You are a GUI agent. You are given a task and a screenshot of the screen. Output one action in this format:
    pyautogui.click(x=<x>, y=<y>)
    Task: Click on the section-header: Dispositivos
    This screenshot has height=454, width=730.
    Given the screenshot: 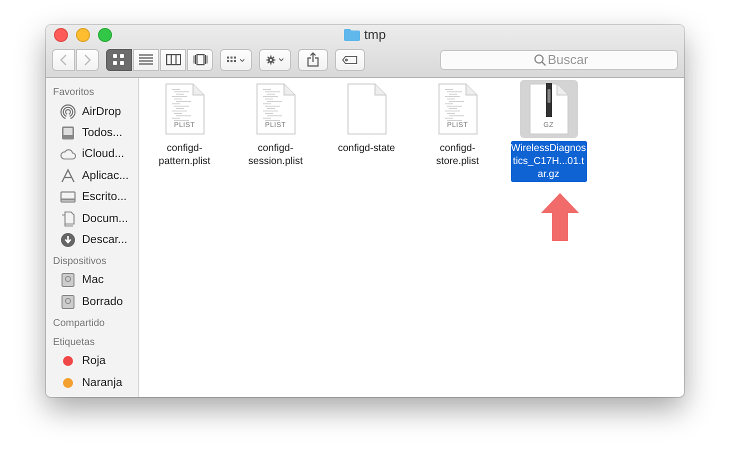 What is the action you would take?
    pyautogui.click(x=80, y=261)
    